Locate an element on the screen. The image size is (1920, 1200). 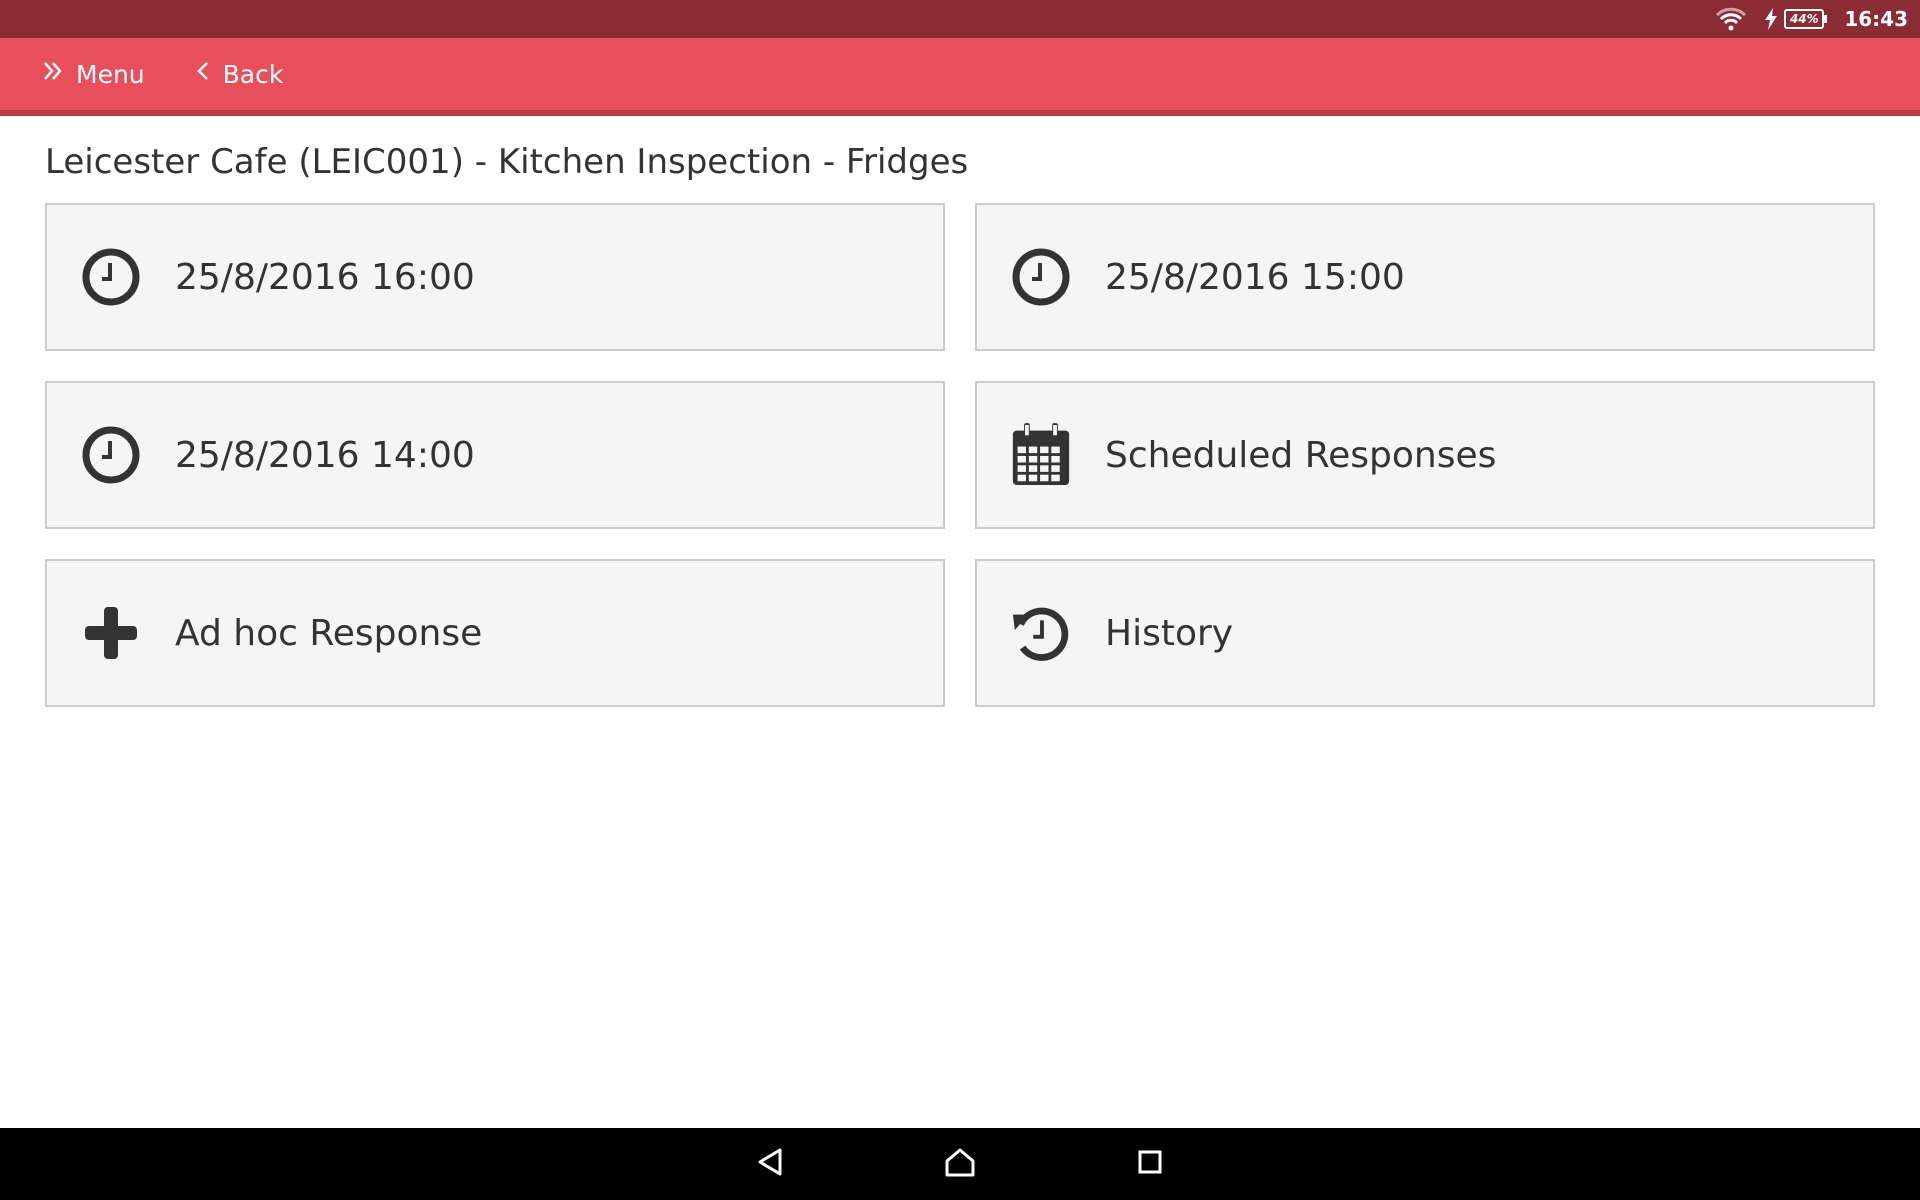
system-home-button is located at coordinates (960, 1164).